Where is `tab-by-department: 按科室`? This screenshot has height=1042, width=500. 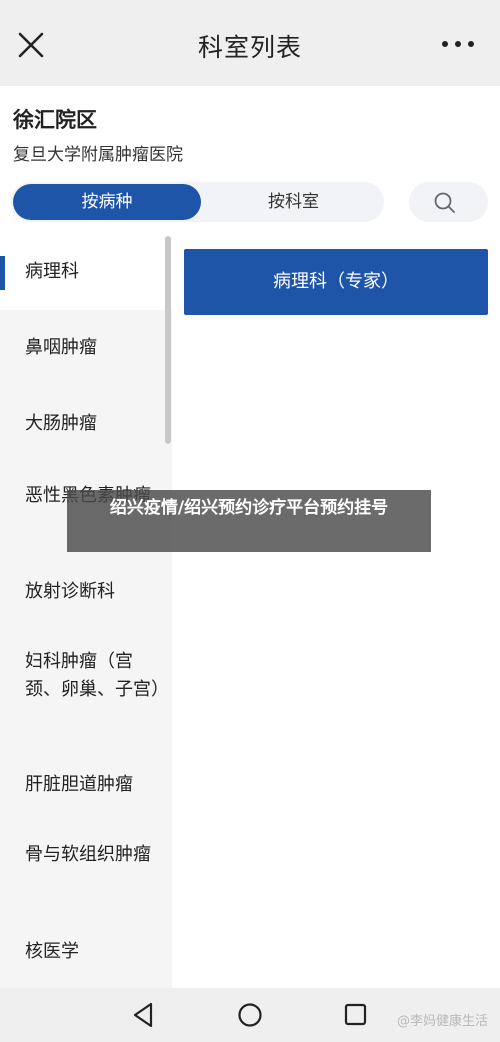
tab-by-department: 按科室 is located at coordinates (293, 202).